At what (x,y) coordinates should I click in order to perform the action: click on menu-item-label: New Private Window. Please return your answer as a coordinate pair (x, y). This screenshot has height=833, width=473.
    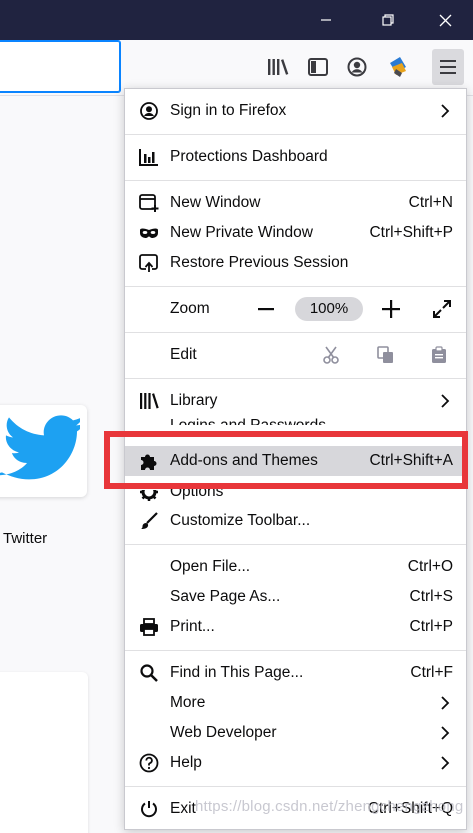
    Looking at the image, I should click on (241, 232).